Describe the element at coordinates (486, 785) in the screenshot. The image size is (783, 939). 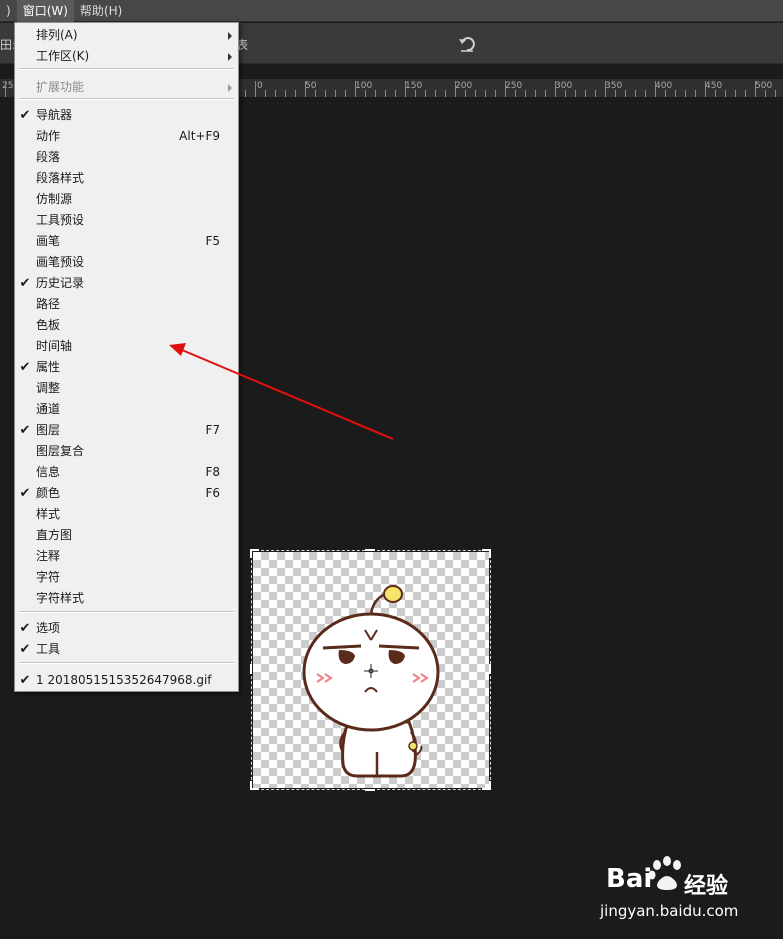
I see `transform-handle-bottom-right` at that location.